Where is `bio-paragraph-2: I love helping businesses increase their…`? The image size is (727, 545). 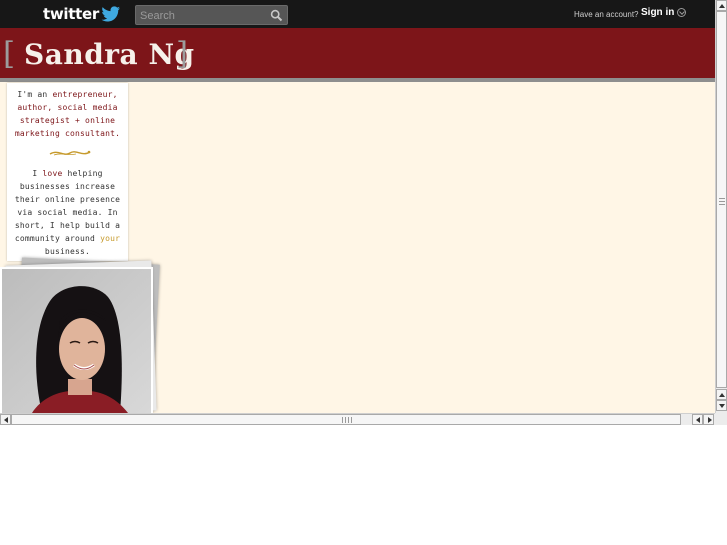 bio-paragraph-2: I love helping businesses increase their… is located at coordinates (67, 212).